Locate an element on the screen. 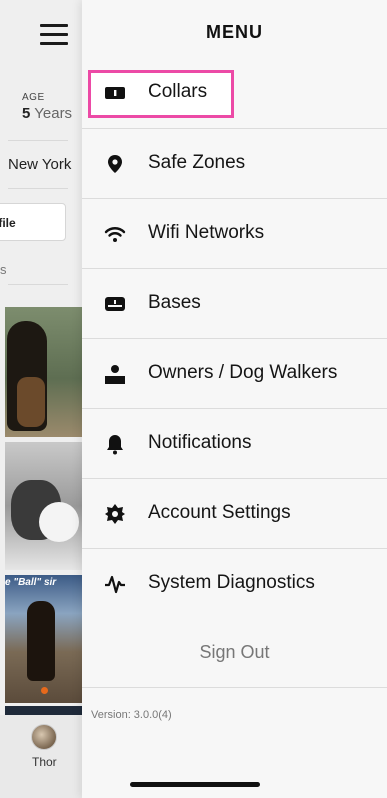 This screenshot has width=387, height=798. menu-item-account-settings: Account Settings is located at coordinates (234, 513).